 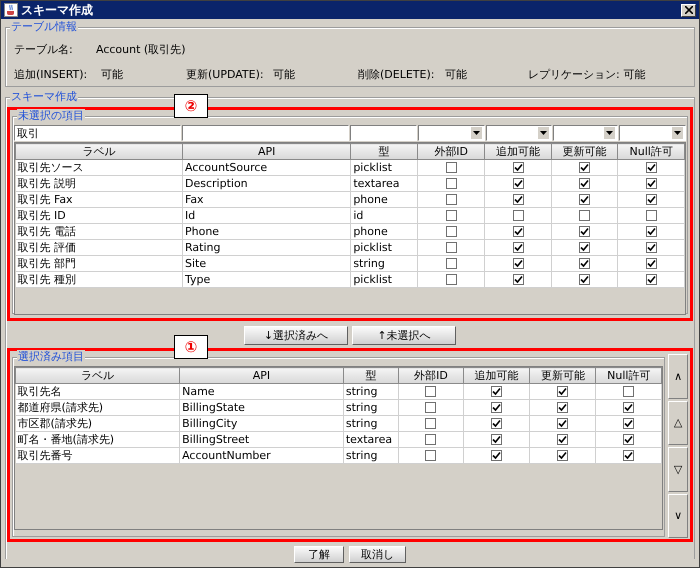 I want to click on table-cell: phone, so click(x=384, y=200).